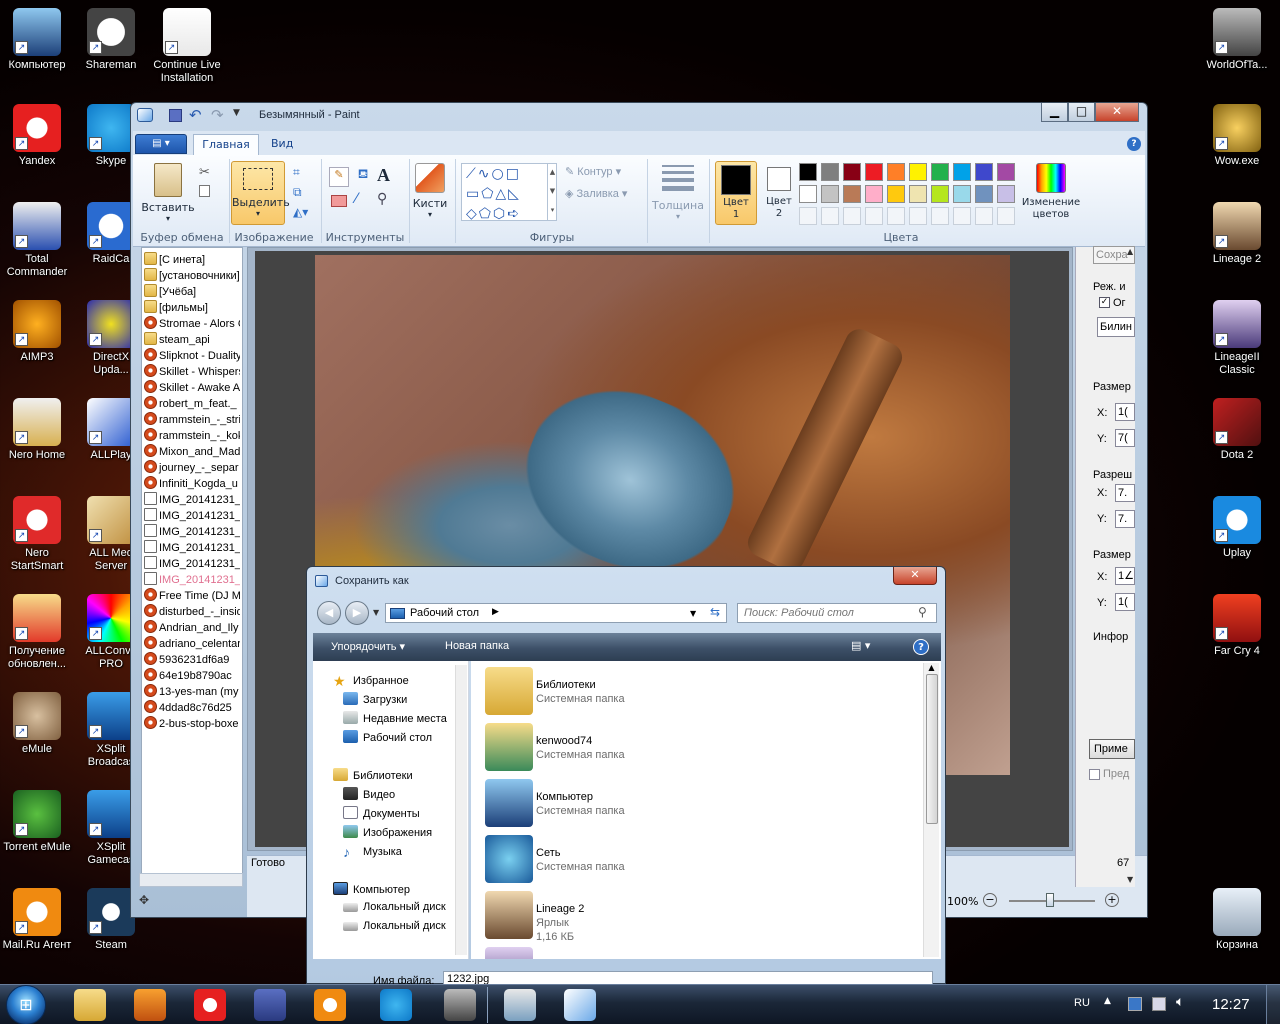  What do you see at coordinates (192, 708) in the screenshot?
I see `file-list-item: 4ddad8c76d25` at bounding box center [192, 708].